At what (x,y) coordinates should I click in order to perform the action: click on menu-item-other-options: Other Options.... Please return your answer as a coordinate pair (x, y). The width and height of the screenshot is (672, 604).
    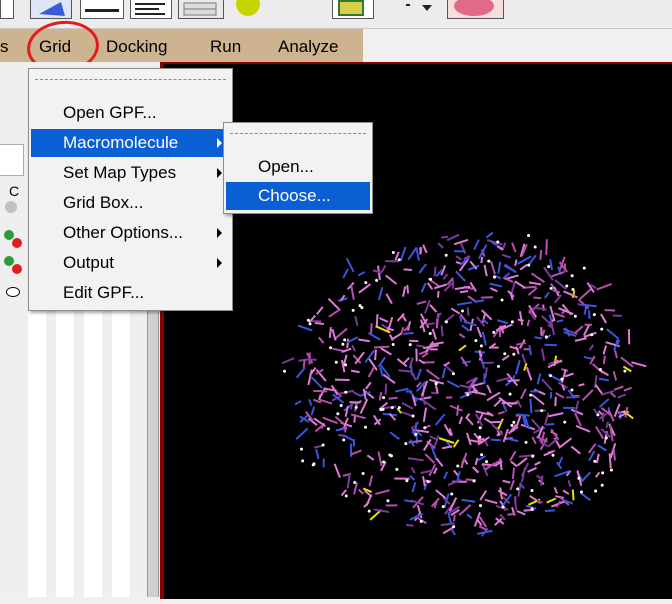
    Looking at the image, I should click on (130, 233).